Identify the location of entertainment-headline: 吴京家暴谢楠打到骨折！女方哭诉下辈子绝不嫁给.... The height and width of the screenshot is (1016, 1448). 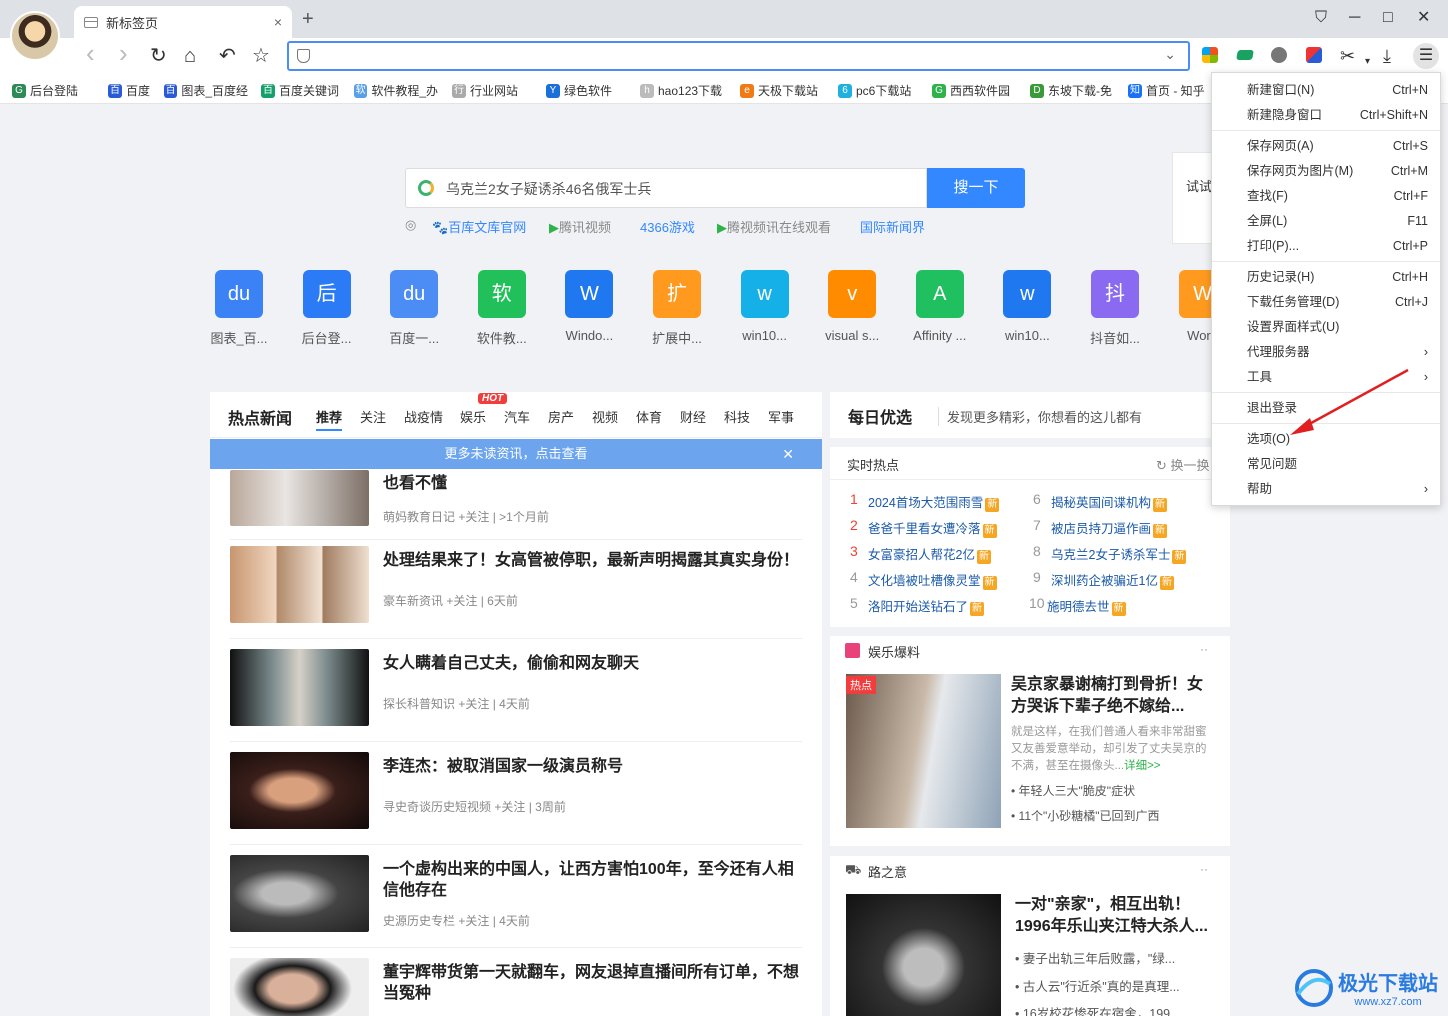
(1113, 696).